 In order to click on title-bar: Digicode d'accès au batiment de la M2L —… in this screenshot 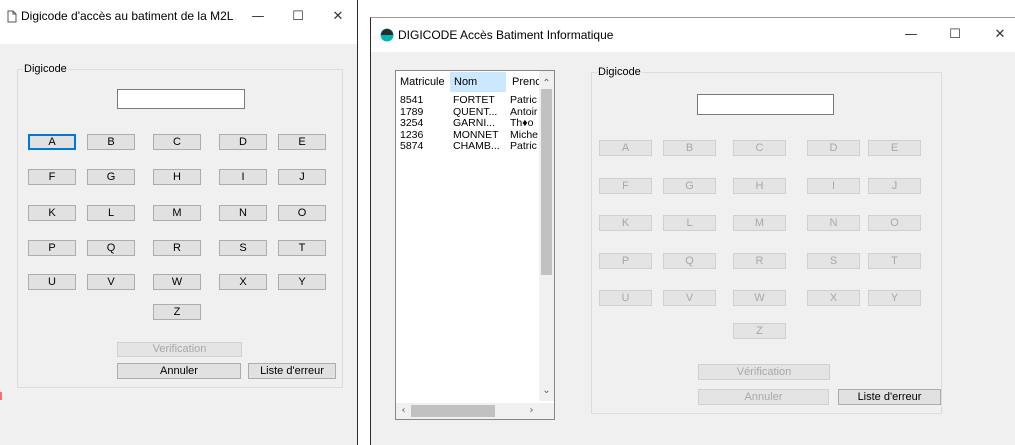, I will do `click(178, 22)`.